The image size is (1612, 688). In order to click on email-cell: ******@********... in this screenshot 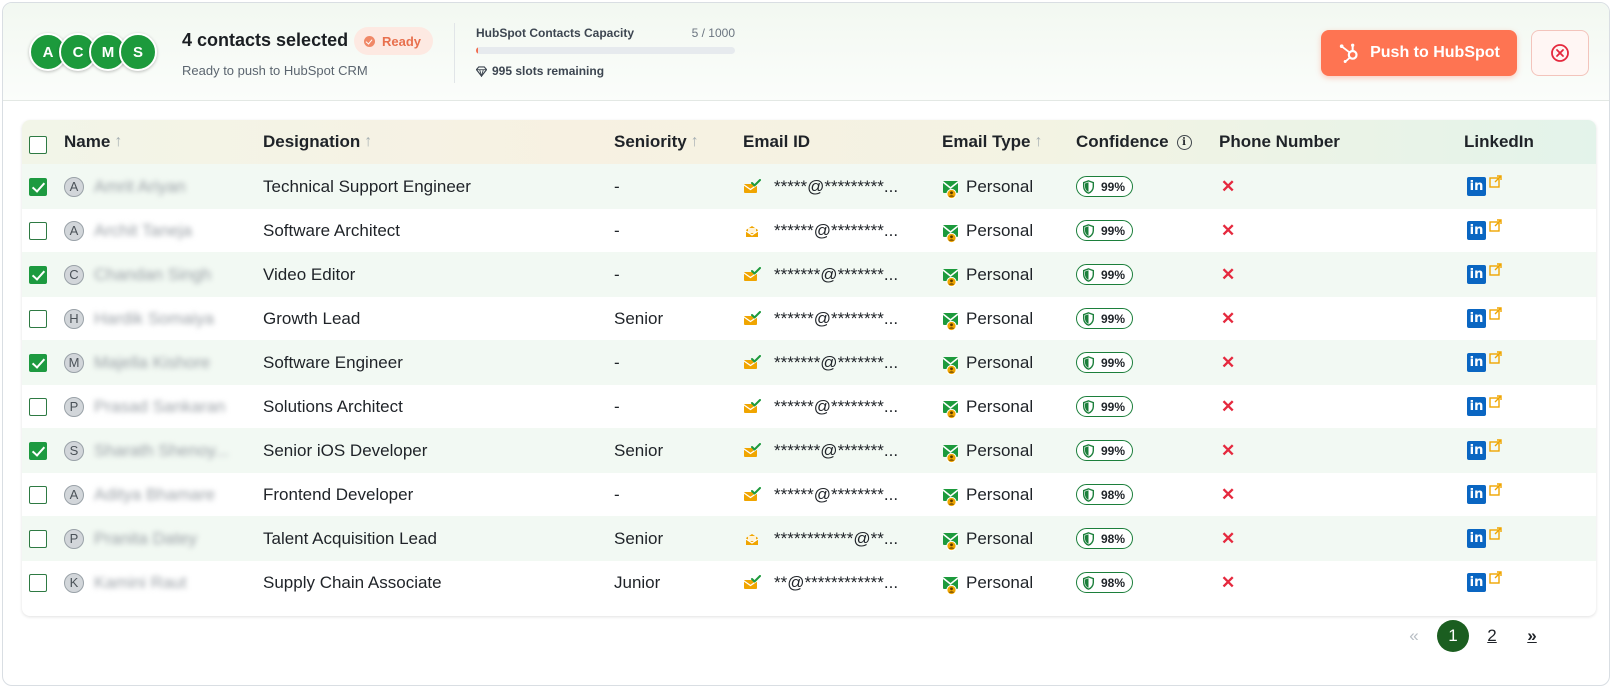, I will do `click(820, 406)`.